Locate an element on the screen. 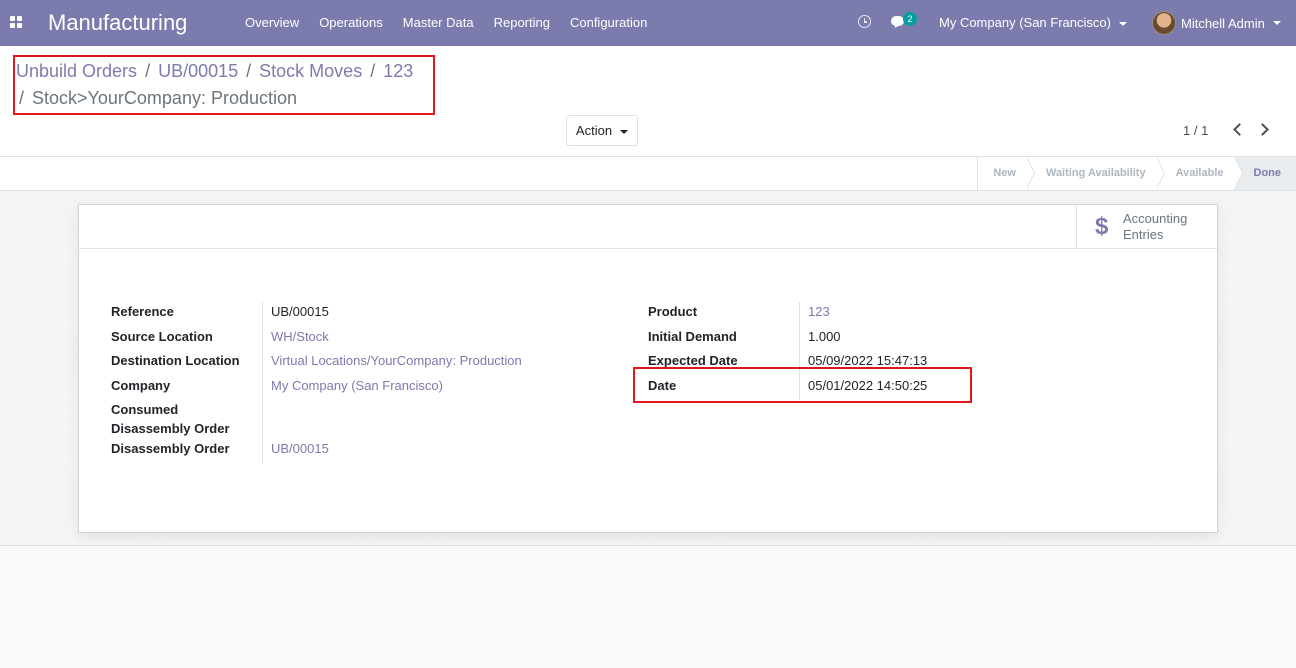  menu-configuration: Configuration is located at coordinates (608, 23).